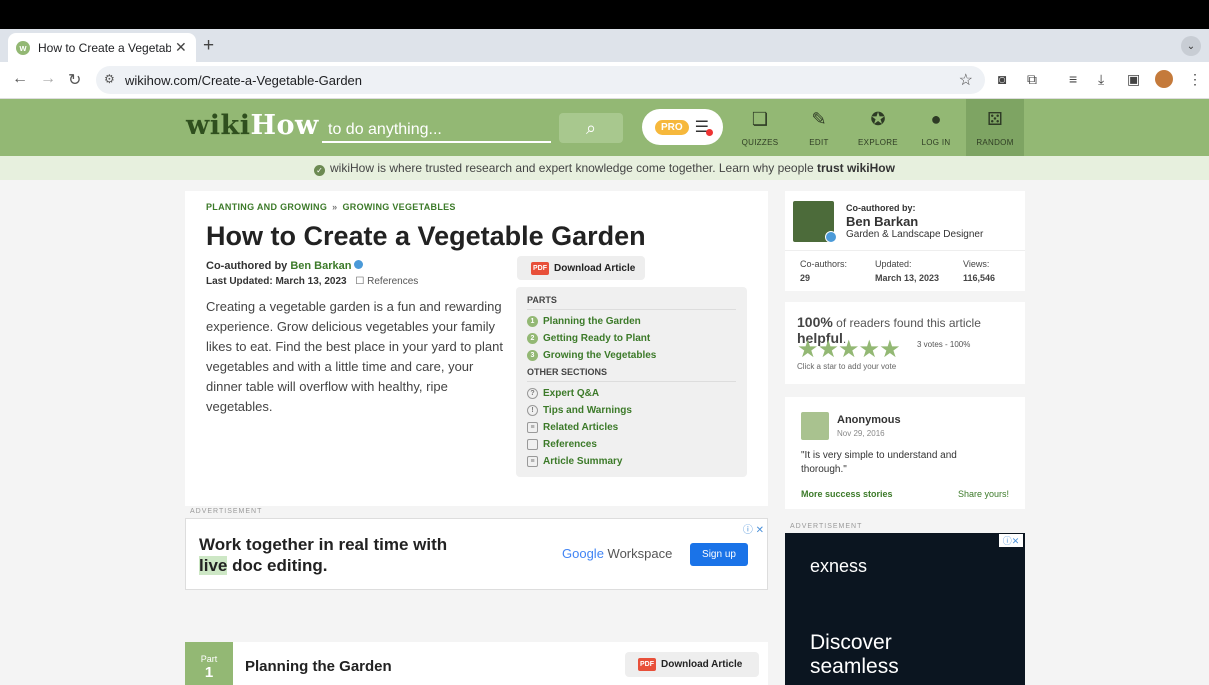 The height and width of the screenshot is (685, 1209). I want to click on more-success-stories-link: More success stories, so click(847, 494).